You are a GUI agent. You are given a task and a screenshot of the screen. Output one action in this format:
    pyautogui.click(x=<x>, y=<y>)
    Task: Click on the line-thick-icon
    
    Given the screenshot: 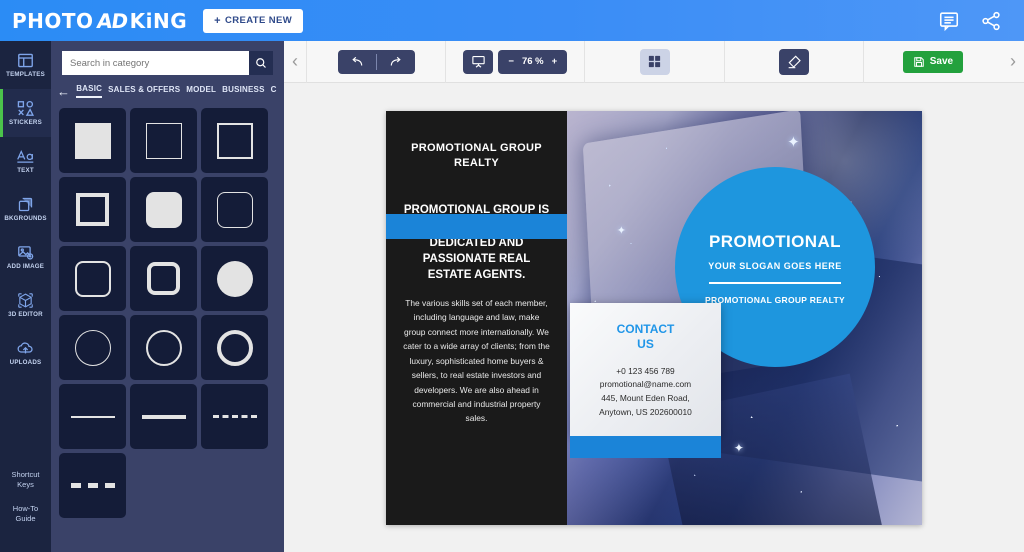 What is the action you would take?
    pyautogui.click(x=163, y=416)
    